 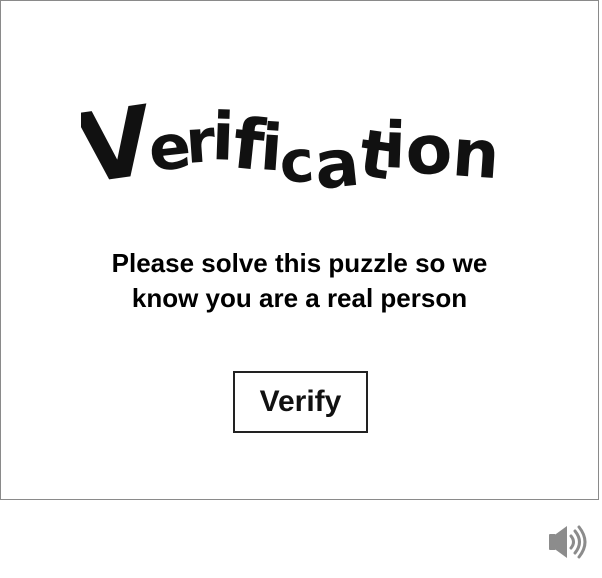 I want to click on audio-challenge-button, so click(x=568, y=542).